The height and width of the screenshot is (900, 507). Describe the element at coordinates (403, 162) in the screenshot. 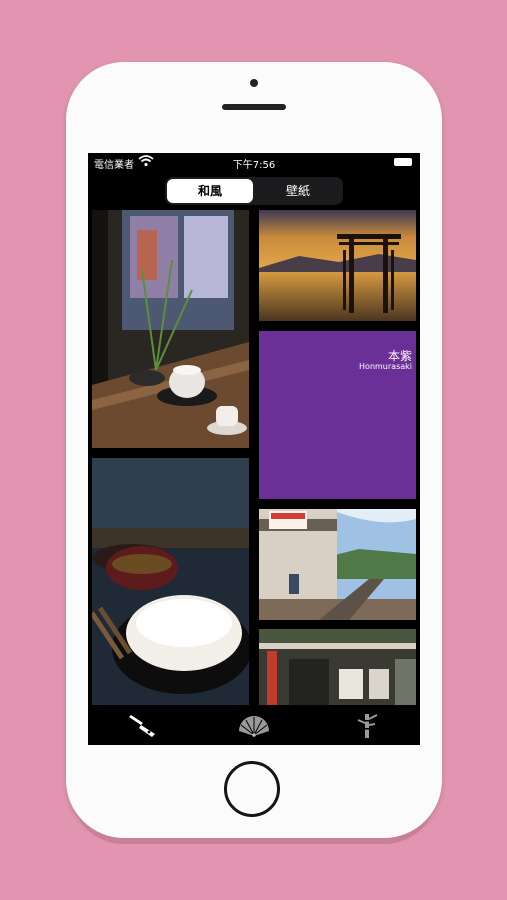

I see `battery-icon` at that location.